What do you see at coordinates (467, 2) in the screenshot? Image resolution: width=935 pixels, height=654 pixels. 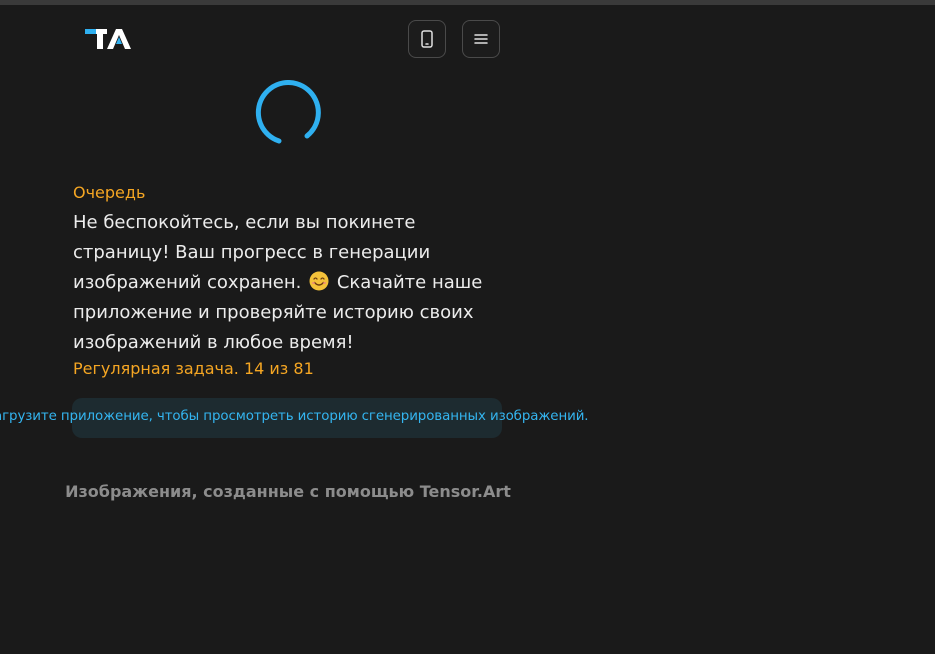 I see `top-border` at bounding box center [467, 2].